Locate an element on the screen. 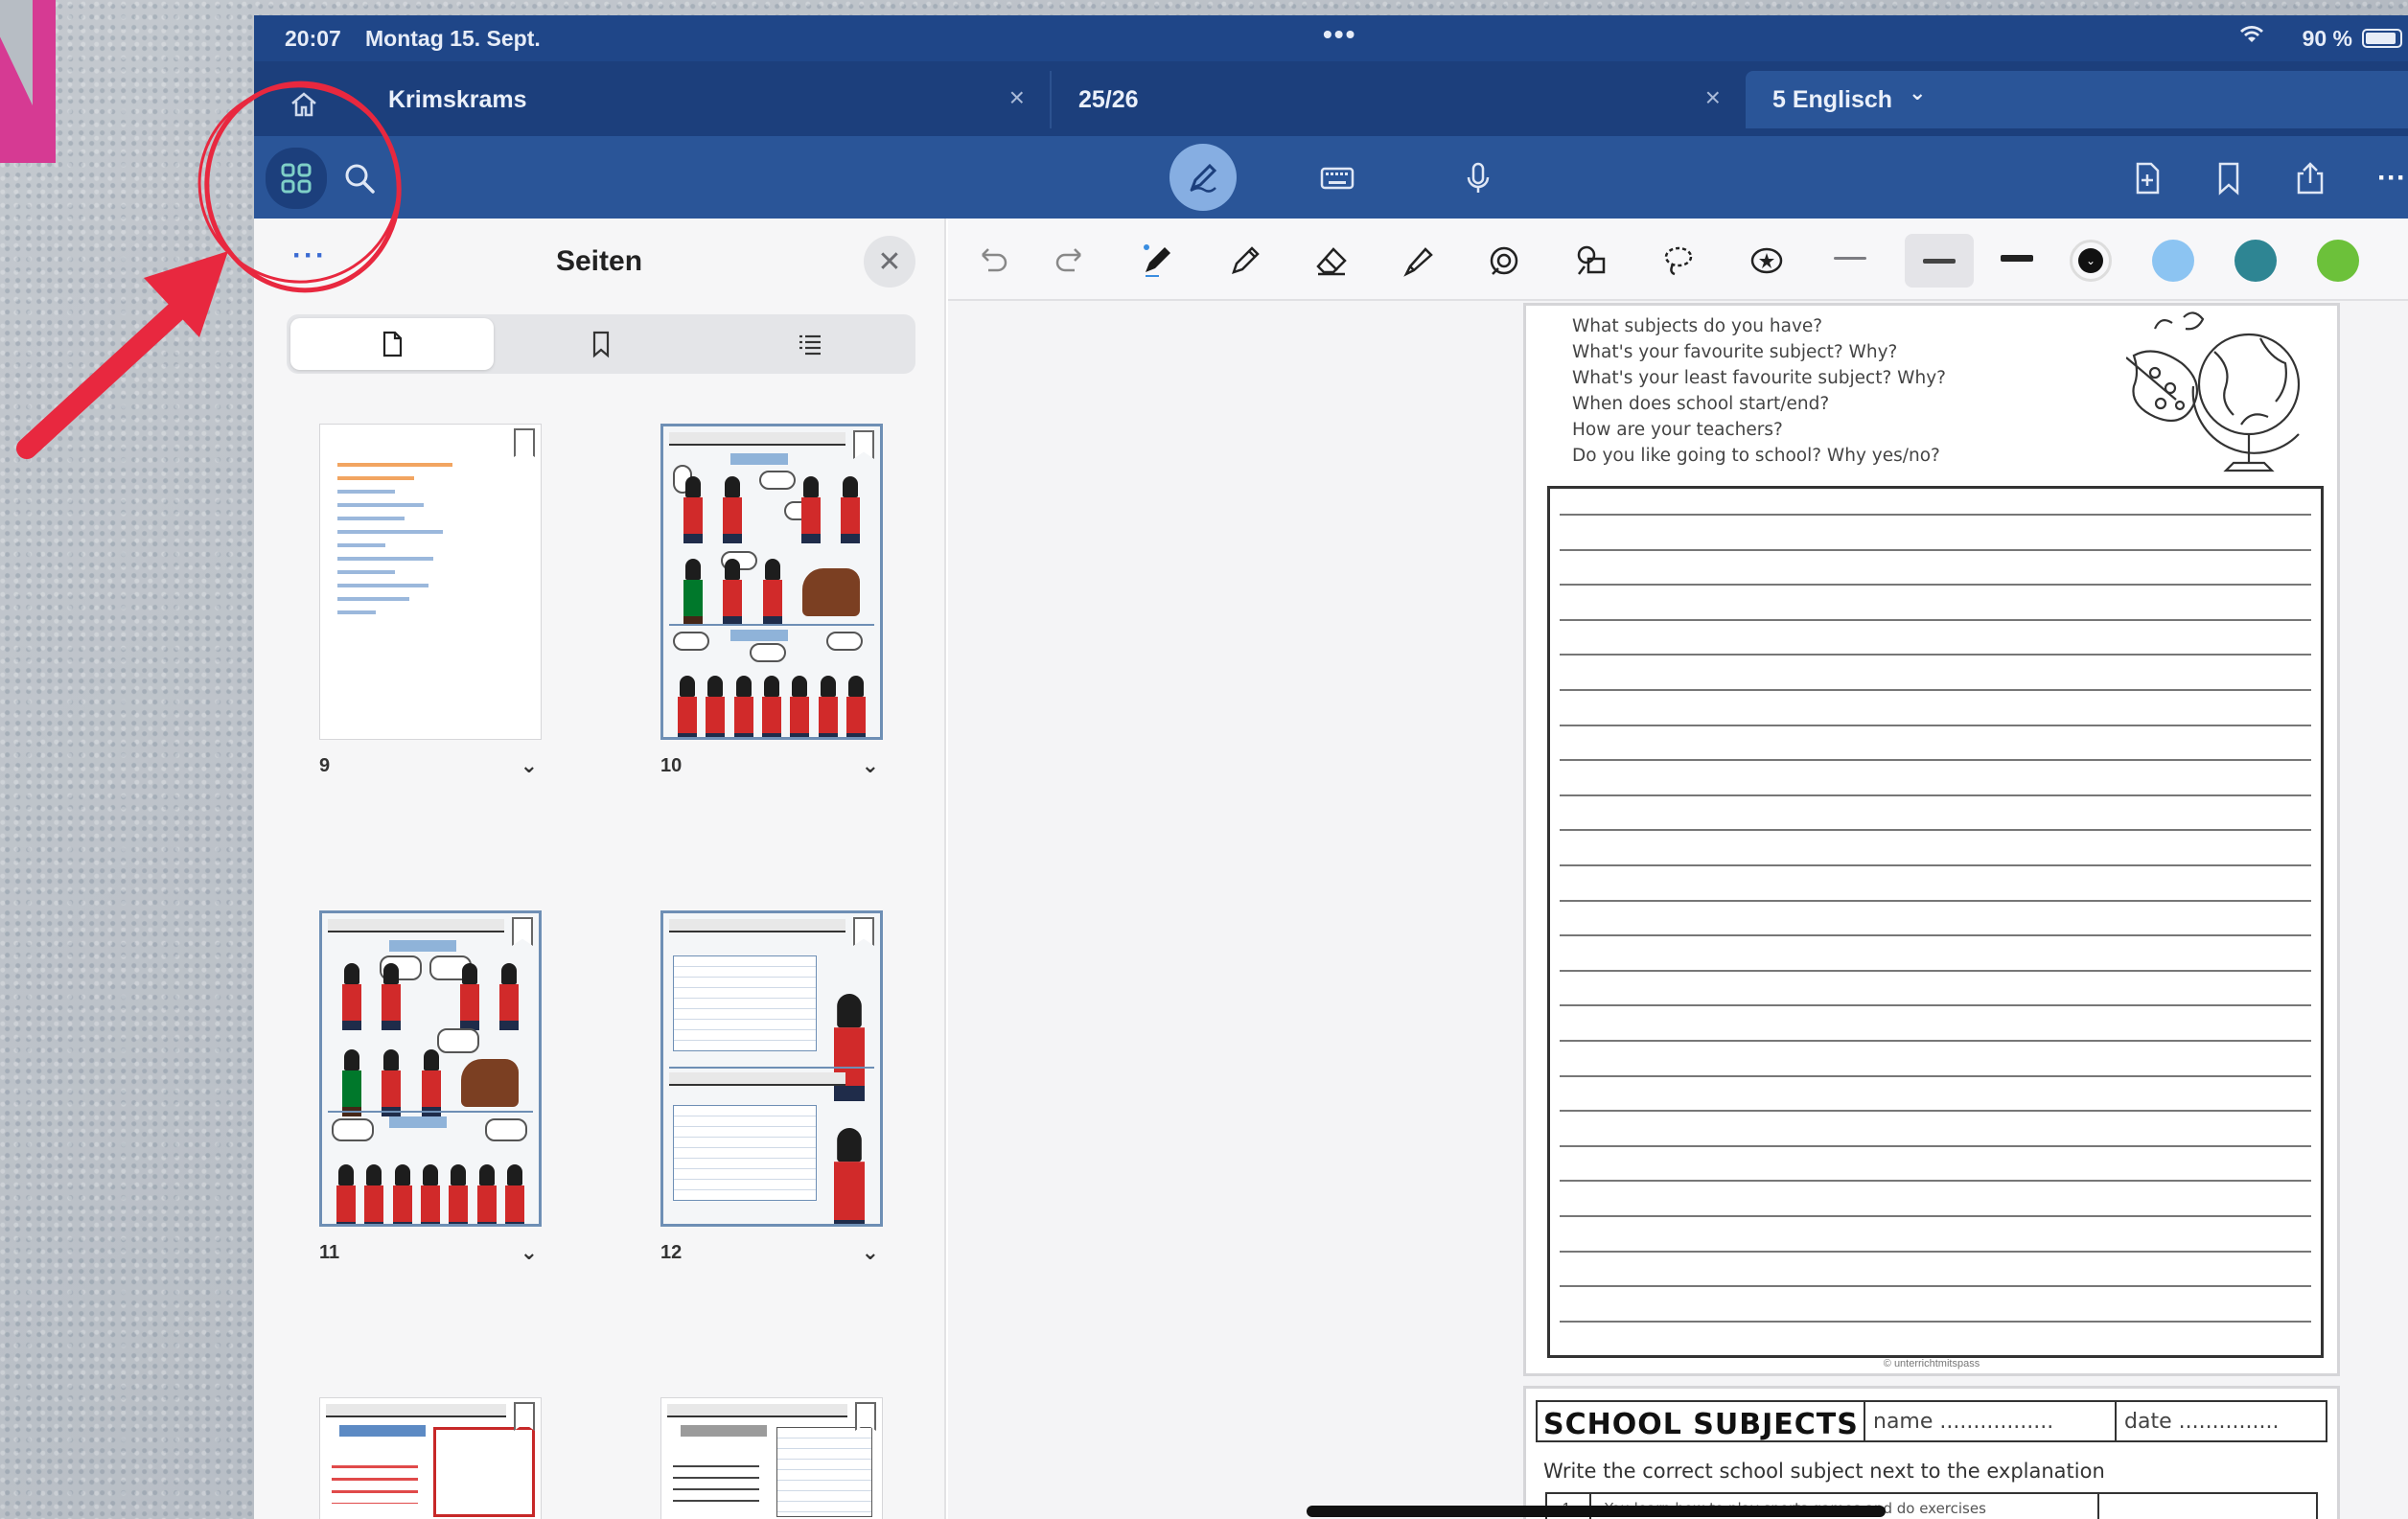 This screenshot has width=2408, height=1519. worksheet-title: SCHOOL SUBJECTS is located at coordinates (1701, 1424).